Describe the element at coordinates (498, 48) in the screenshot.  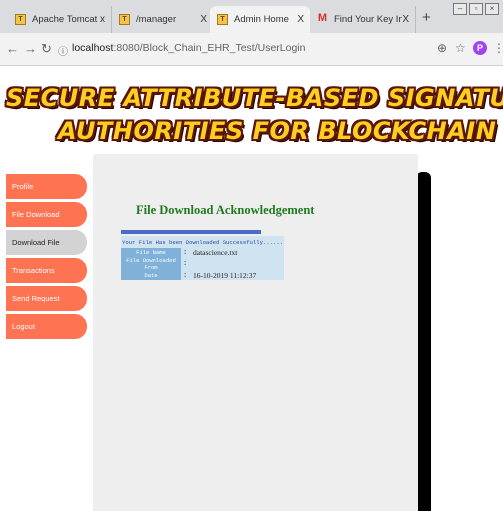
I see `menu-kebab-icon: ⋮` at that location.